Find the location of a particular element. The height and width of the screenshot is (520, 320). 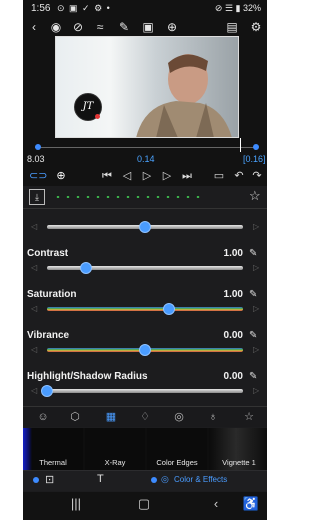

category-tabbar: ☺ ⬡ ▦ ♢ ◎ ♁ ☆ is located at coordinates (145, 416).